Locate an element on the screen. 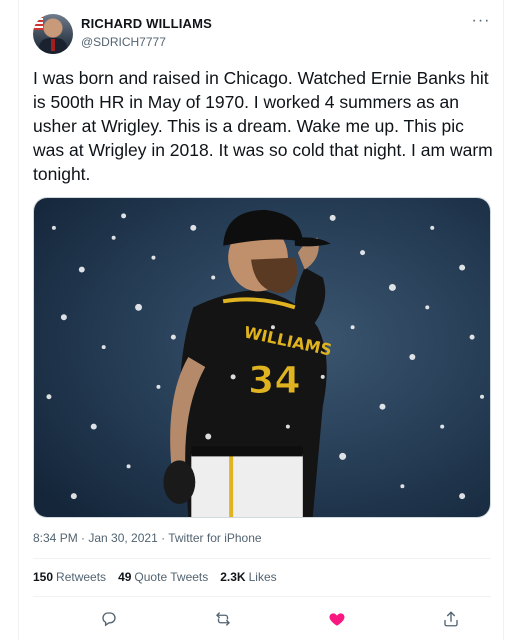 Image resolution: width=522 pixels, height=640 pixels. likes-count: 2.3K is located at coordinates (233, 577).